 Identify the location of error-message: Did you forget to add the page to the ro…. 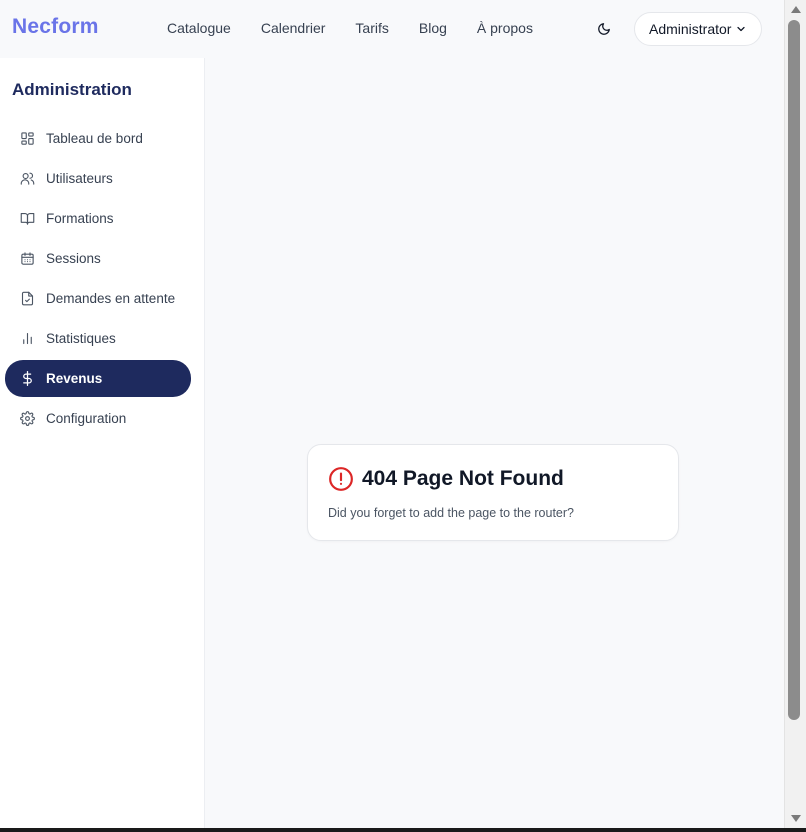
(451, 513).